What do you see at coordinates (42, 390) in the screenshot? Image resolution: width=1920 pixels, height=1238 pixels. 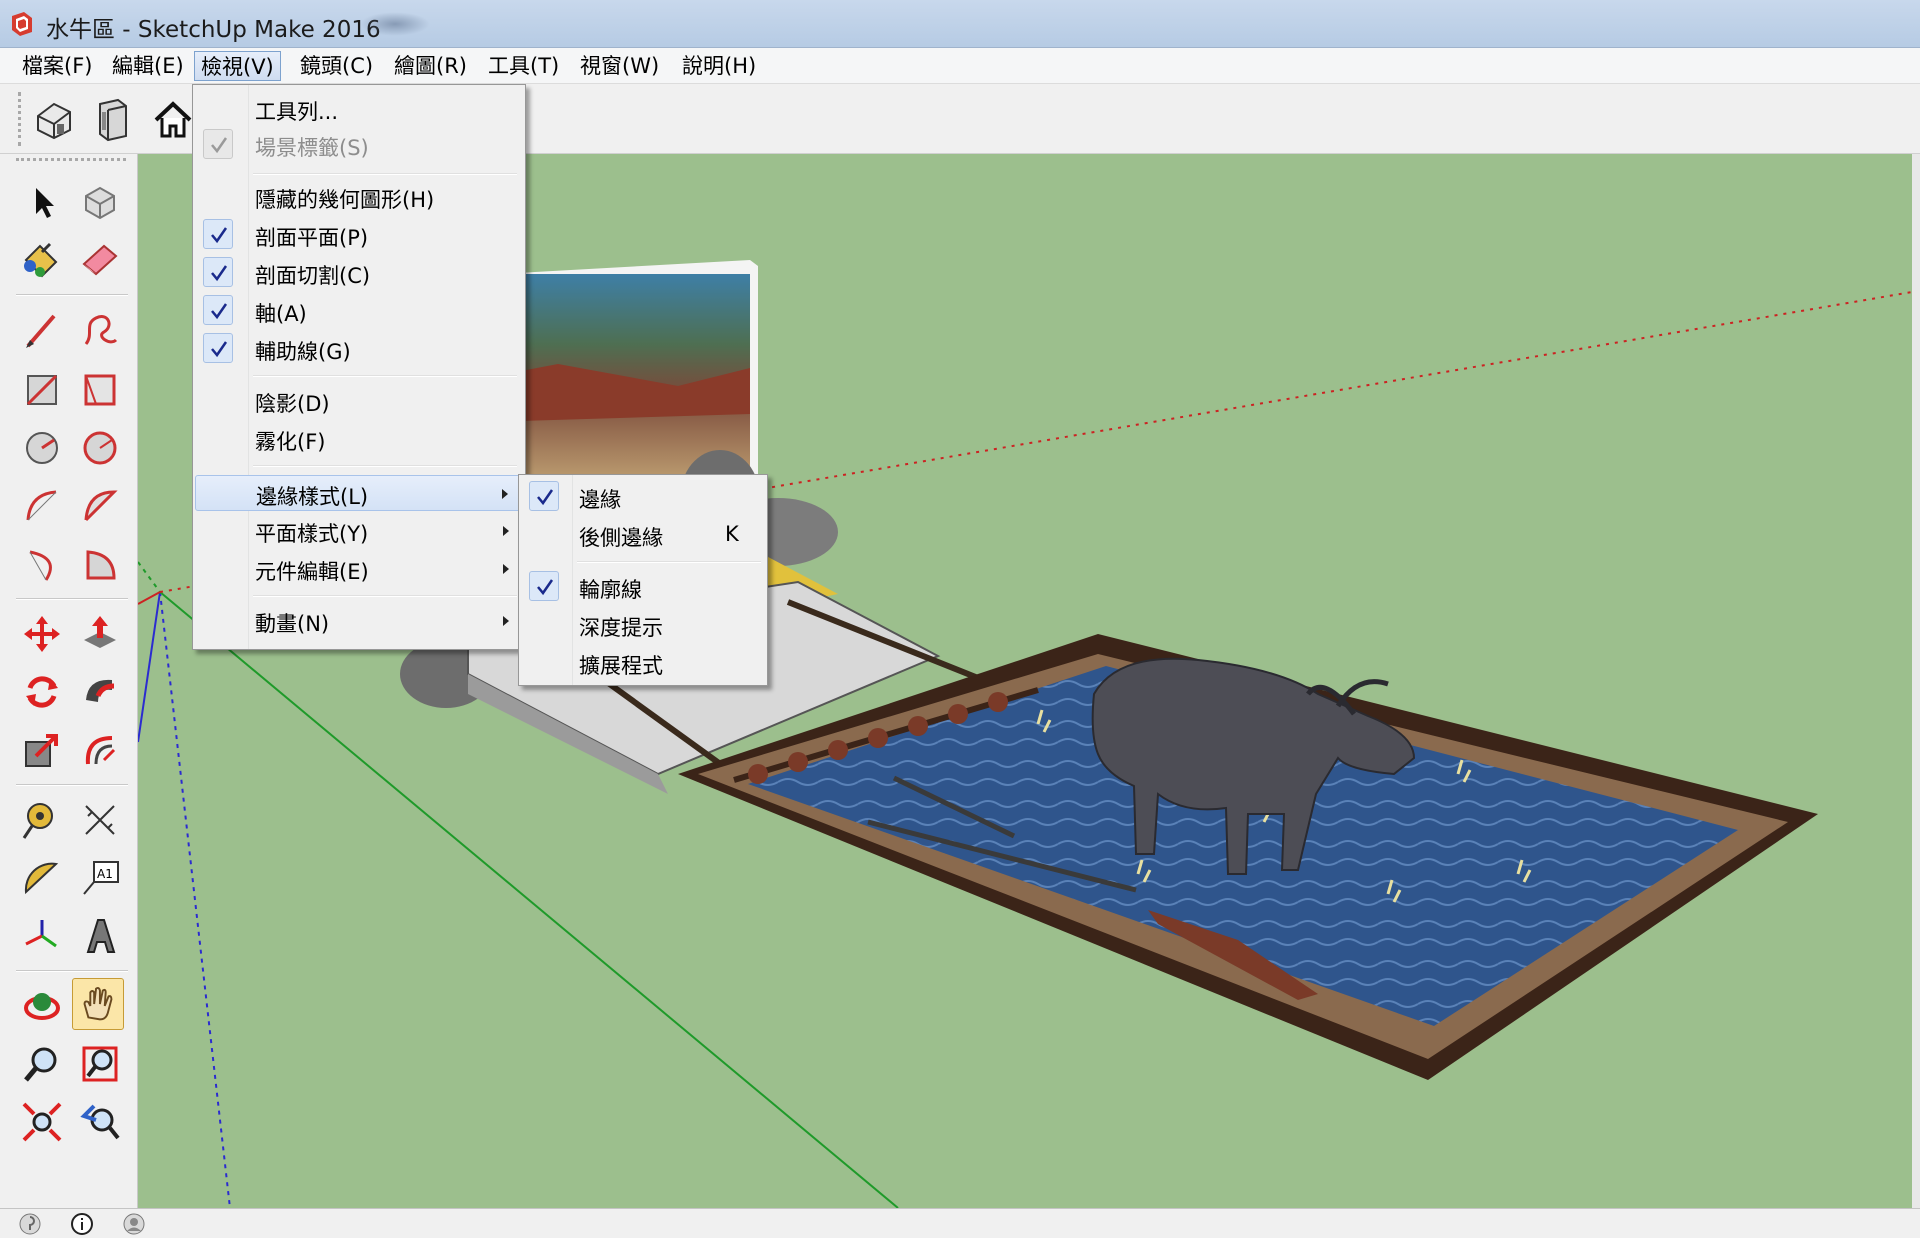 I see `rectangle-icon` at bounding box center [42, 390].